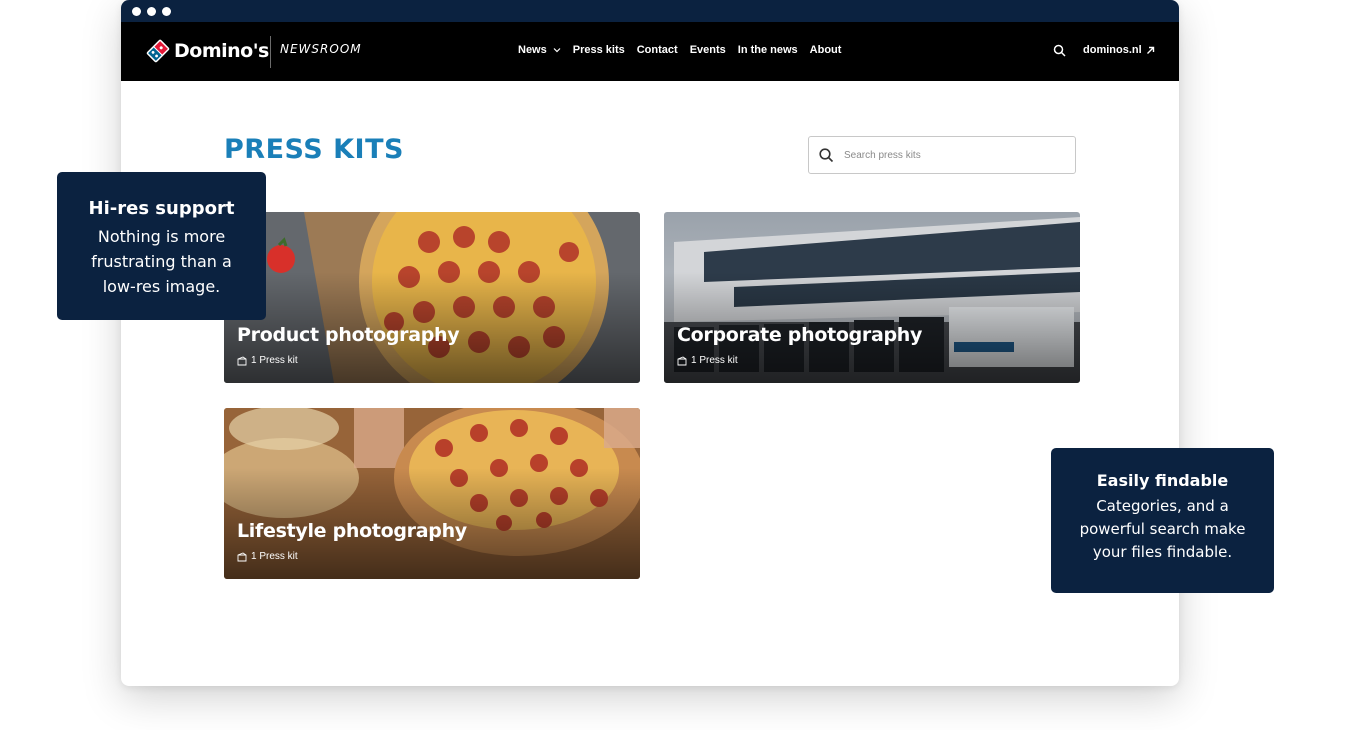  Describe the element at coordinates (1112, 50) in the screenshot. I see `external-link-label: dominos.nl` at that location.